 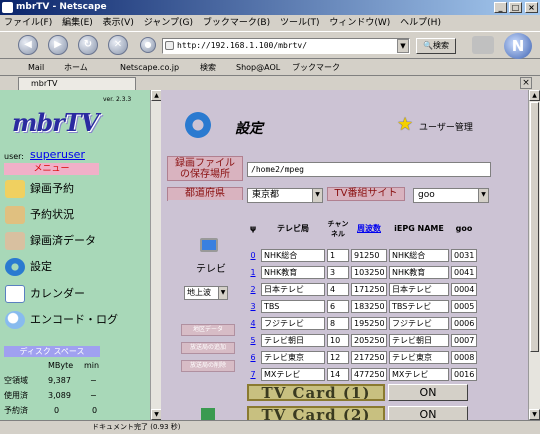 What do you see at coordinates (77, 83) in the screenshot?
I see `tab-mbrtv: mbrTV` at bounding box center [77, 83].